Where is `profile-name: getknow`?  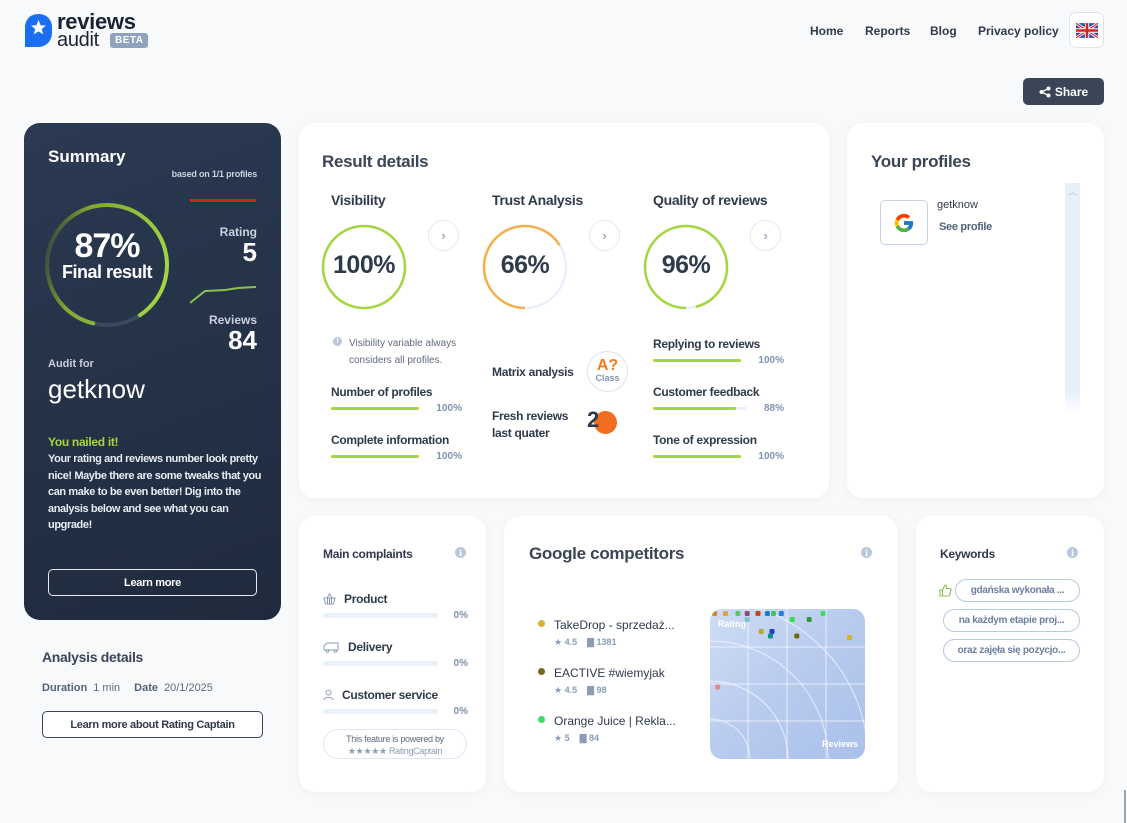
profile-name: getknow is located at coordinates (957, 205).